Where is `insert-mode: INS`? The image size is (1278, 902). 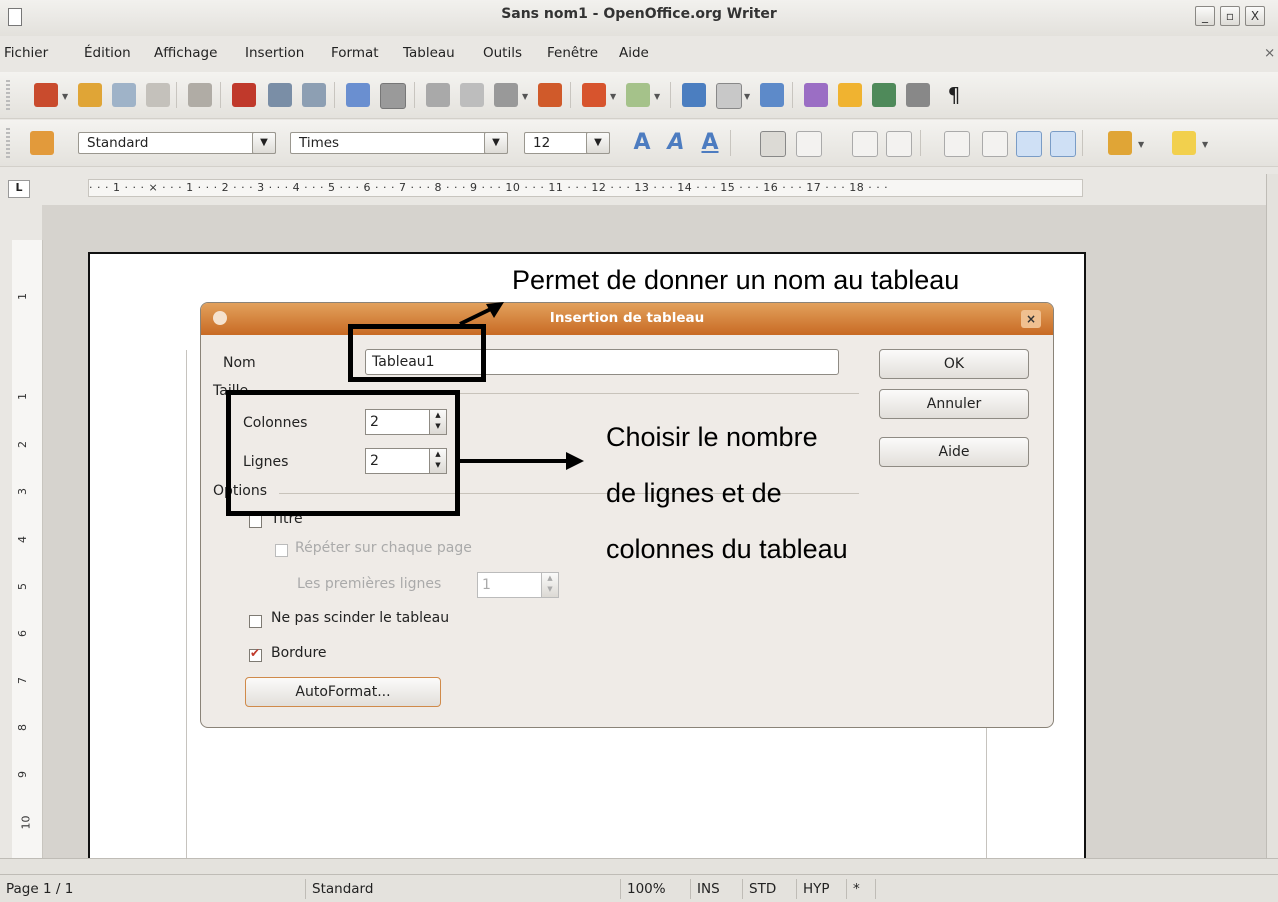 insert-mode: INS is located at coordinates (713, 889).